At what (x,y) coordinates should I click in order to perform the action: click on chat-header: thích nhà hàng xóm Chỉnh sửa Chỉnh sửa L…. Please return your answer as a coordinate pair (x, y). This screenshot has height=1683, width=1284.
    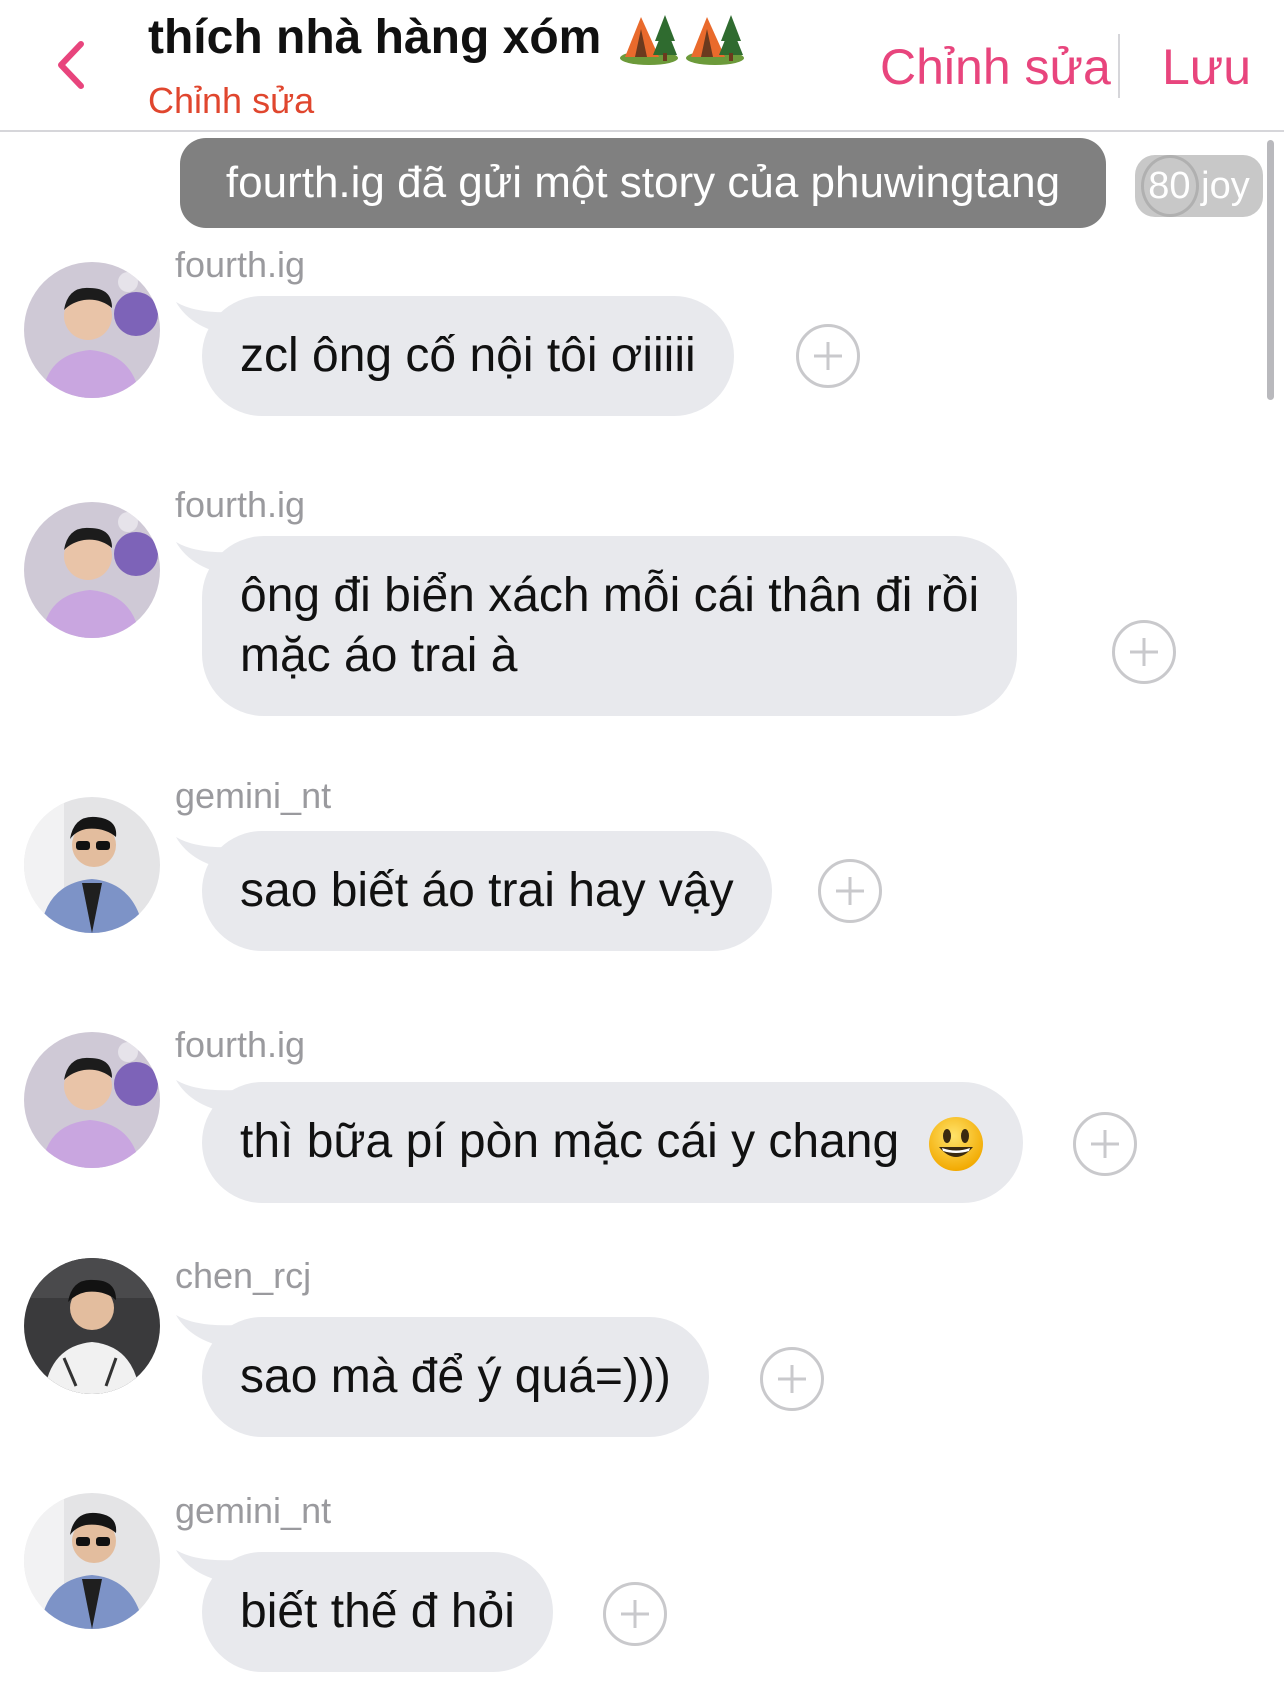
    Looking at the image, I should click on (642, 66).